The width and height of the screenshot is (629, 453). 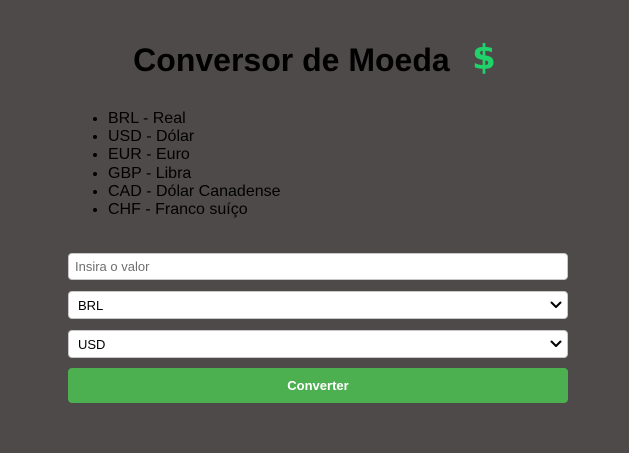 What do you see at coordinates (194, 137) in the screenshot?
I see `list-item: USD - Dólar` at bounding box center [194, 137].